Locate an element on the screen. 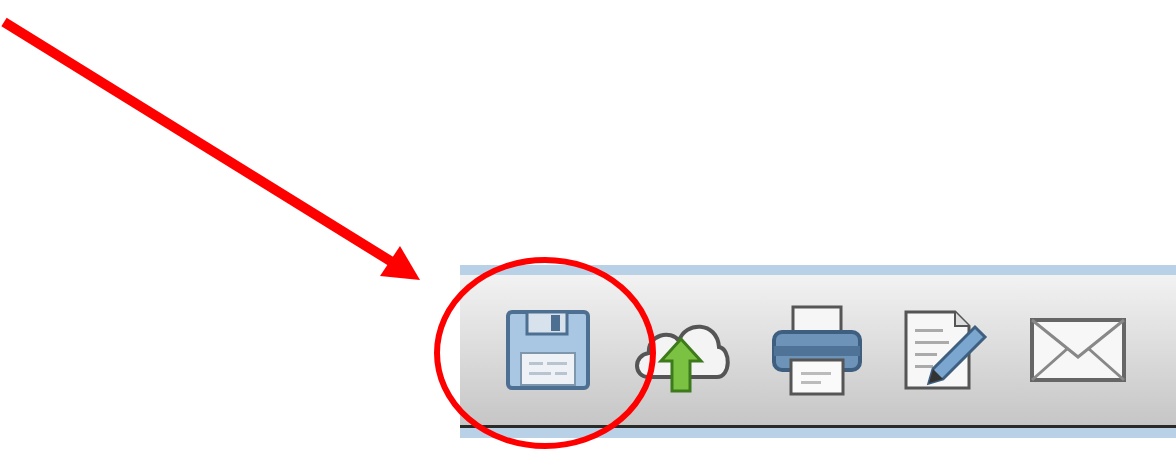 The image size is (1176, 450). document-pen-icon is located at coordinates (946, 350).